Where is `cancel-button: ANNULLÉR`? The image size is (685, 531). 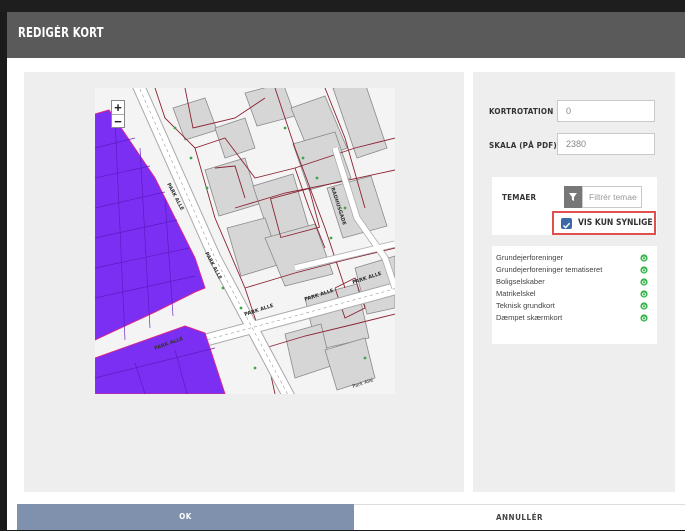 cancel-button: ANNULLÉR is located at coordinates (519, 517).